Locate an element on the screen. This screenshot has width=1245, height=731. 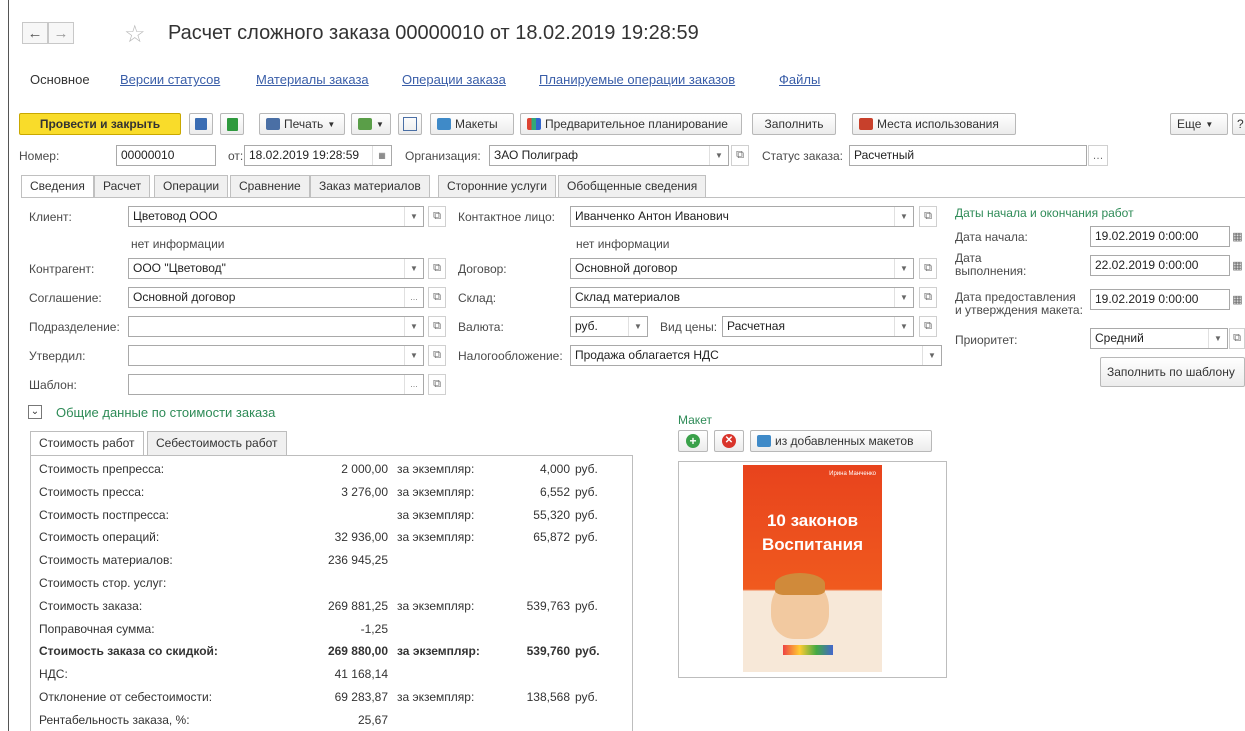
cost-row-label: Стоимость операций: is located at coordinates (99, 537).